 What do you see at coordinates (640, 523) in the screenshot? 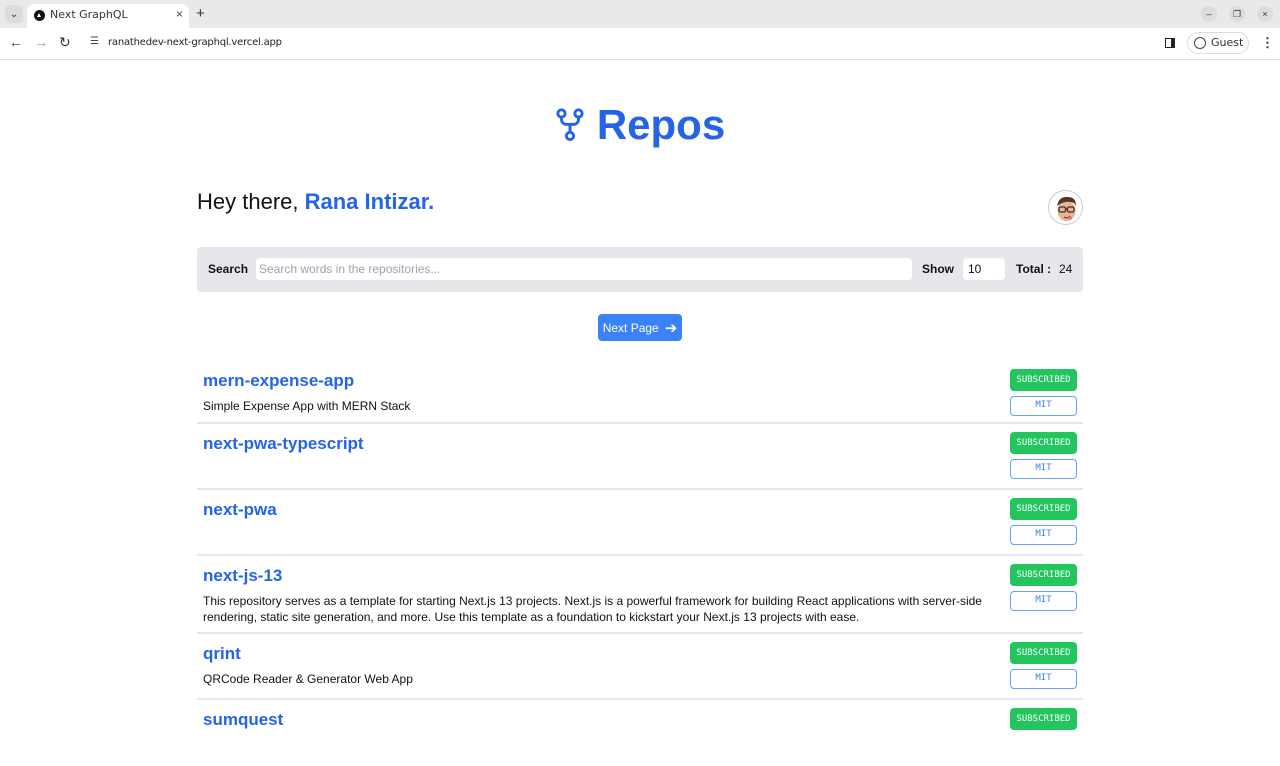
I see `repo-item: next-pwa SUBSCRIBED MIT` at bounding box center [640, 523].